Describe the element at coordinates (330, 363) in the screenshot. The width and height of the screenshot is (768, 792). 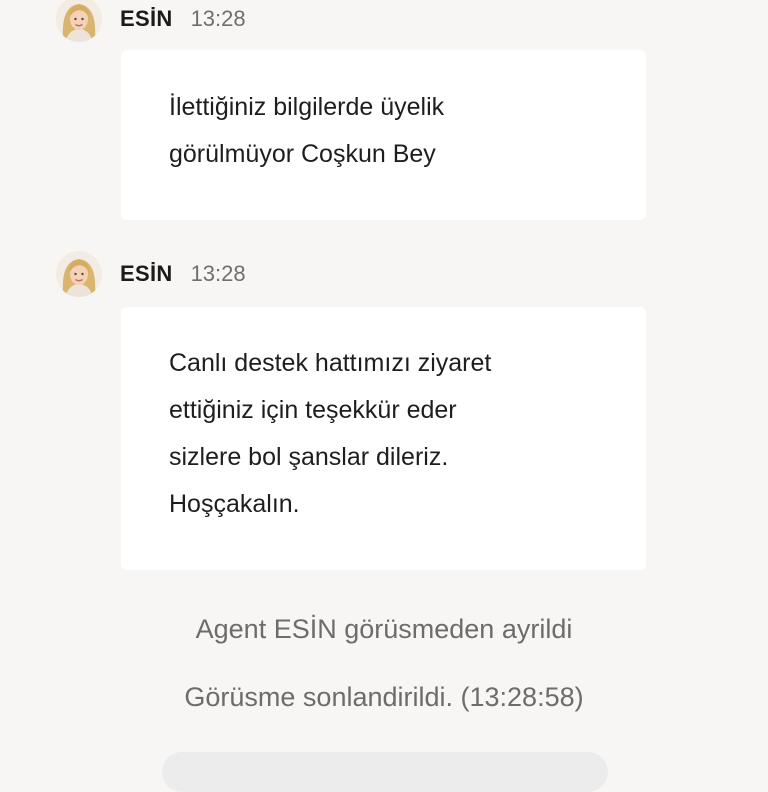
I see `message-text-line: Canlı destek hattımızı ziyaret` at that location.